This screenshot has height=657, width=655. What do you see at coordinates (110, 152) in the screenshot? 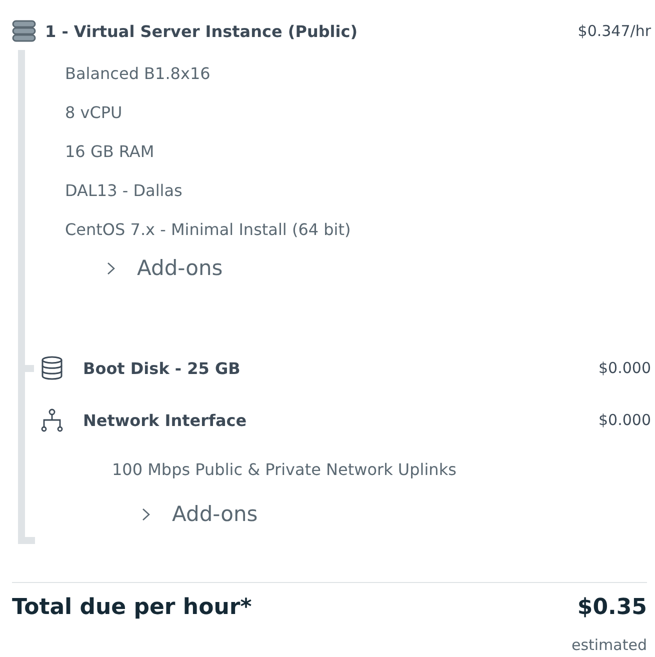
I see `spec-text: 16 GB RAM` at bounding box center [110, 152].